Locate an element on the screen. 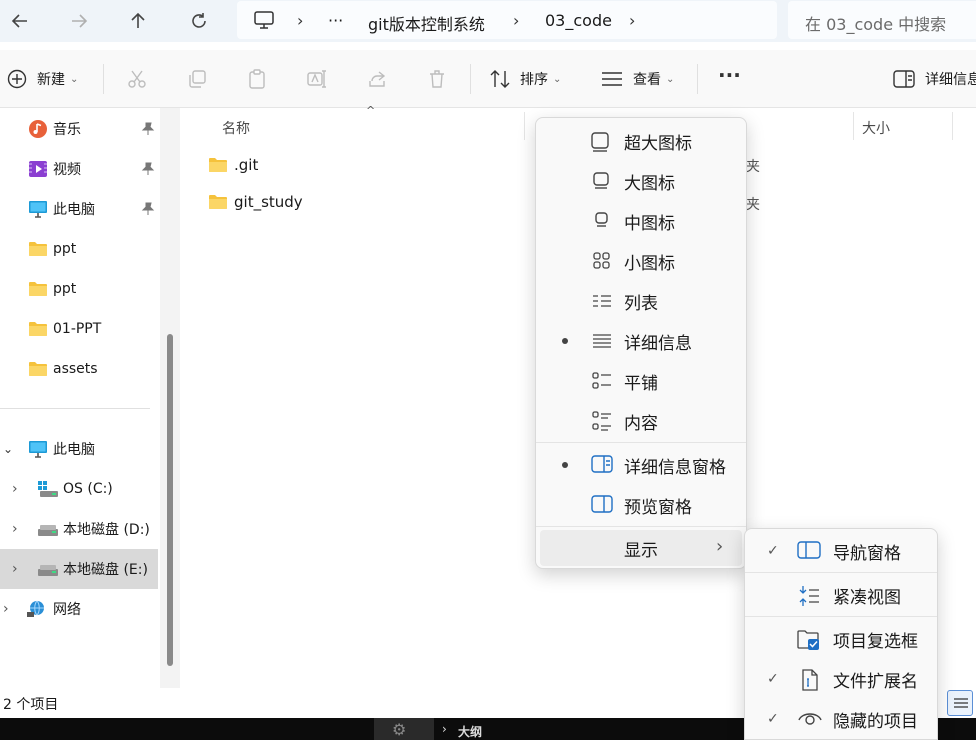 This screenshot has width=976, height=740. search-box: 在 03_code 中搜索 is located at coordinates (882, 20).